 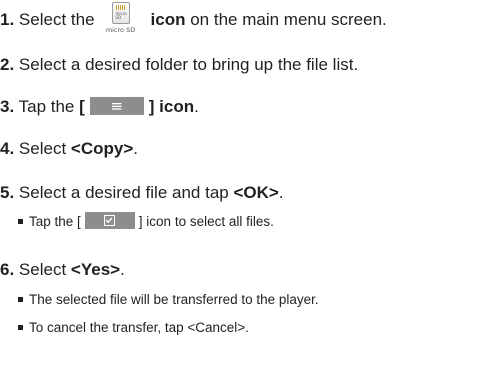 What do you see at coordinates (7, 192) in the screenshot?
I see `step-number: 5.` at bounding box center [7, 192].